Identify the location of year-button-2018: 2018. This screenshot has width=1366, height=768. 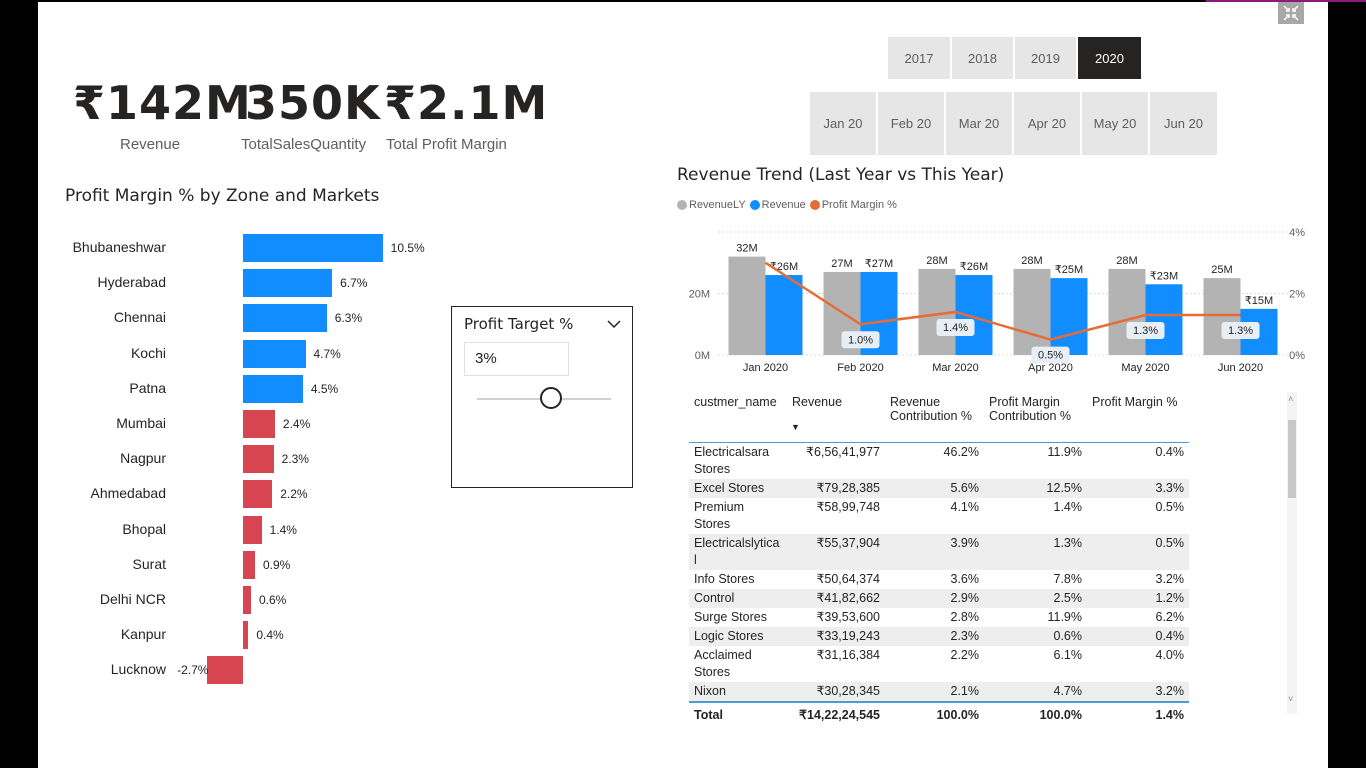
(982, 58).